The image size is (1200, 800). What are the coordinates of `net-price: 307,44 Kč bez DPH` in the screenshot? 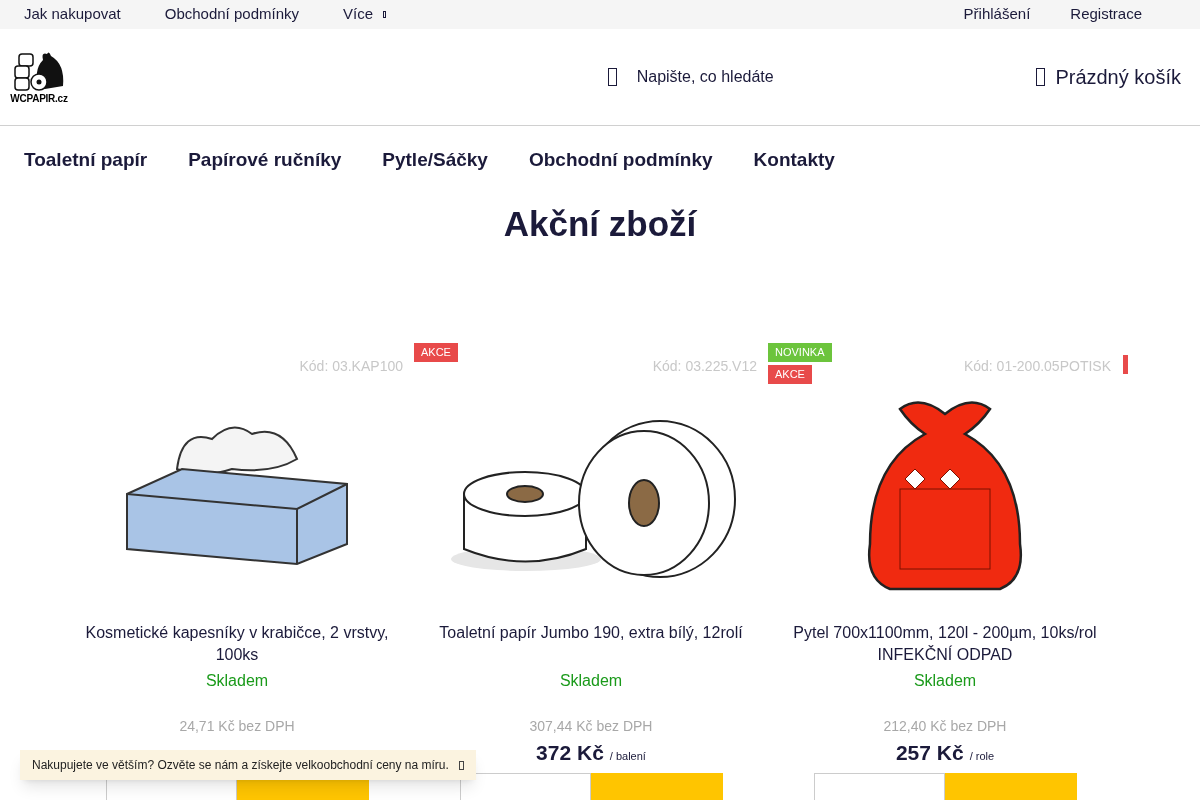 It's located at (591, 726).